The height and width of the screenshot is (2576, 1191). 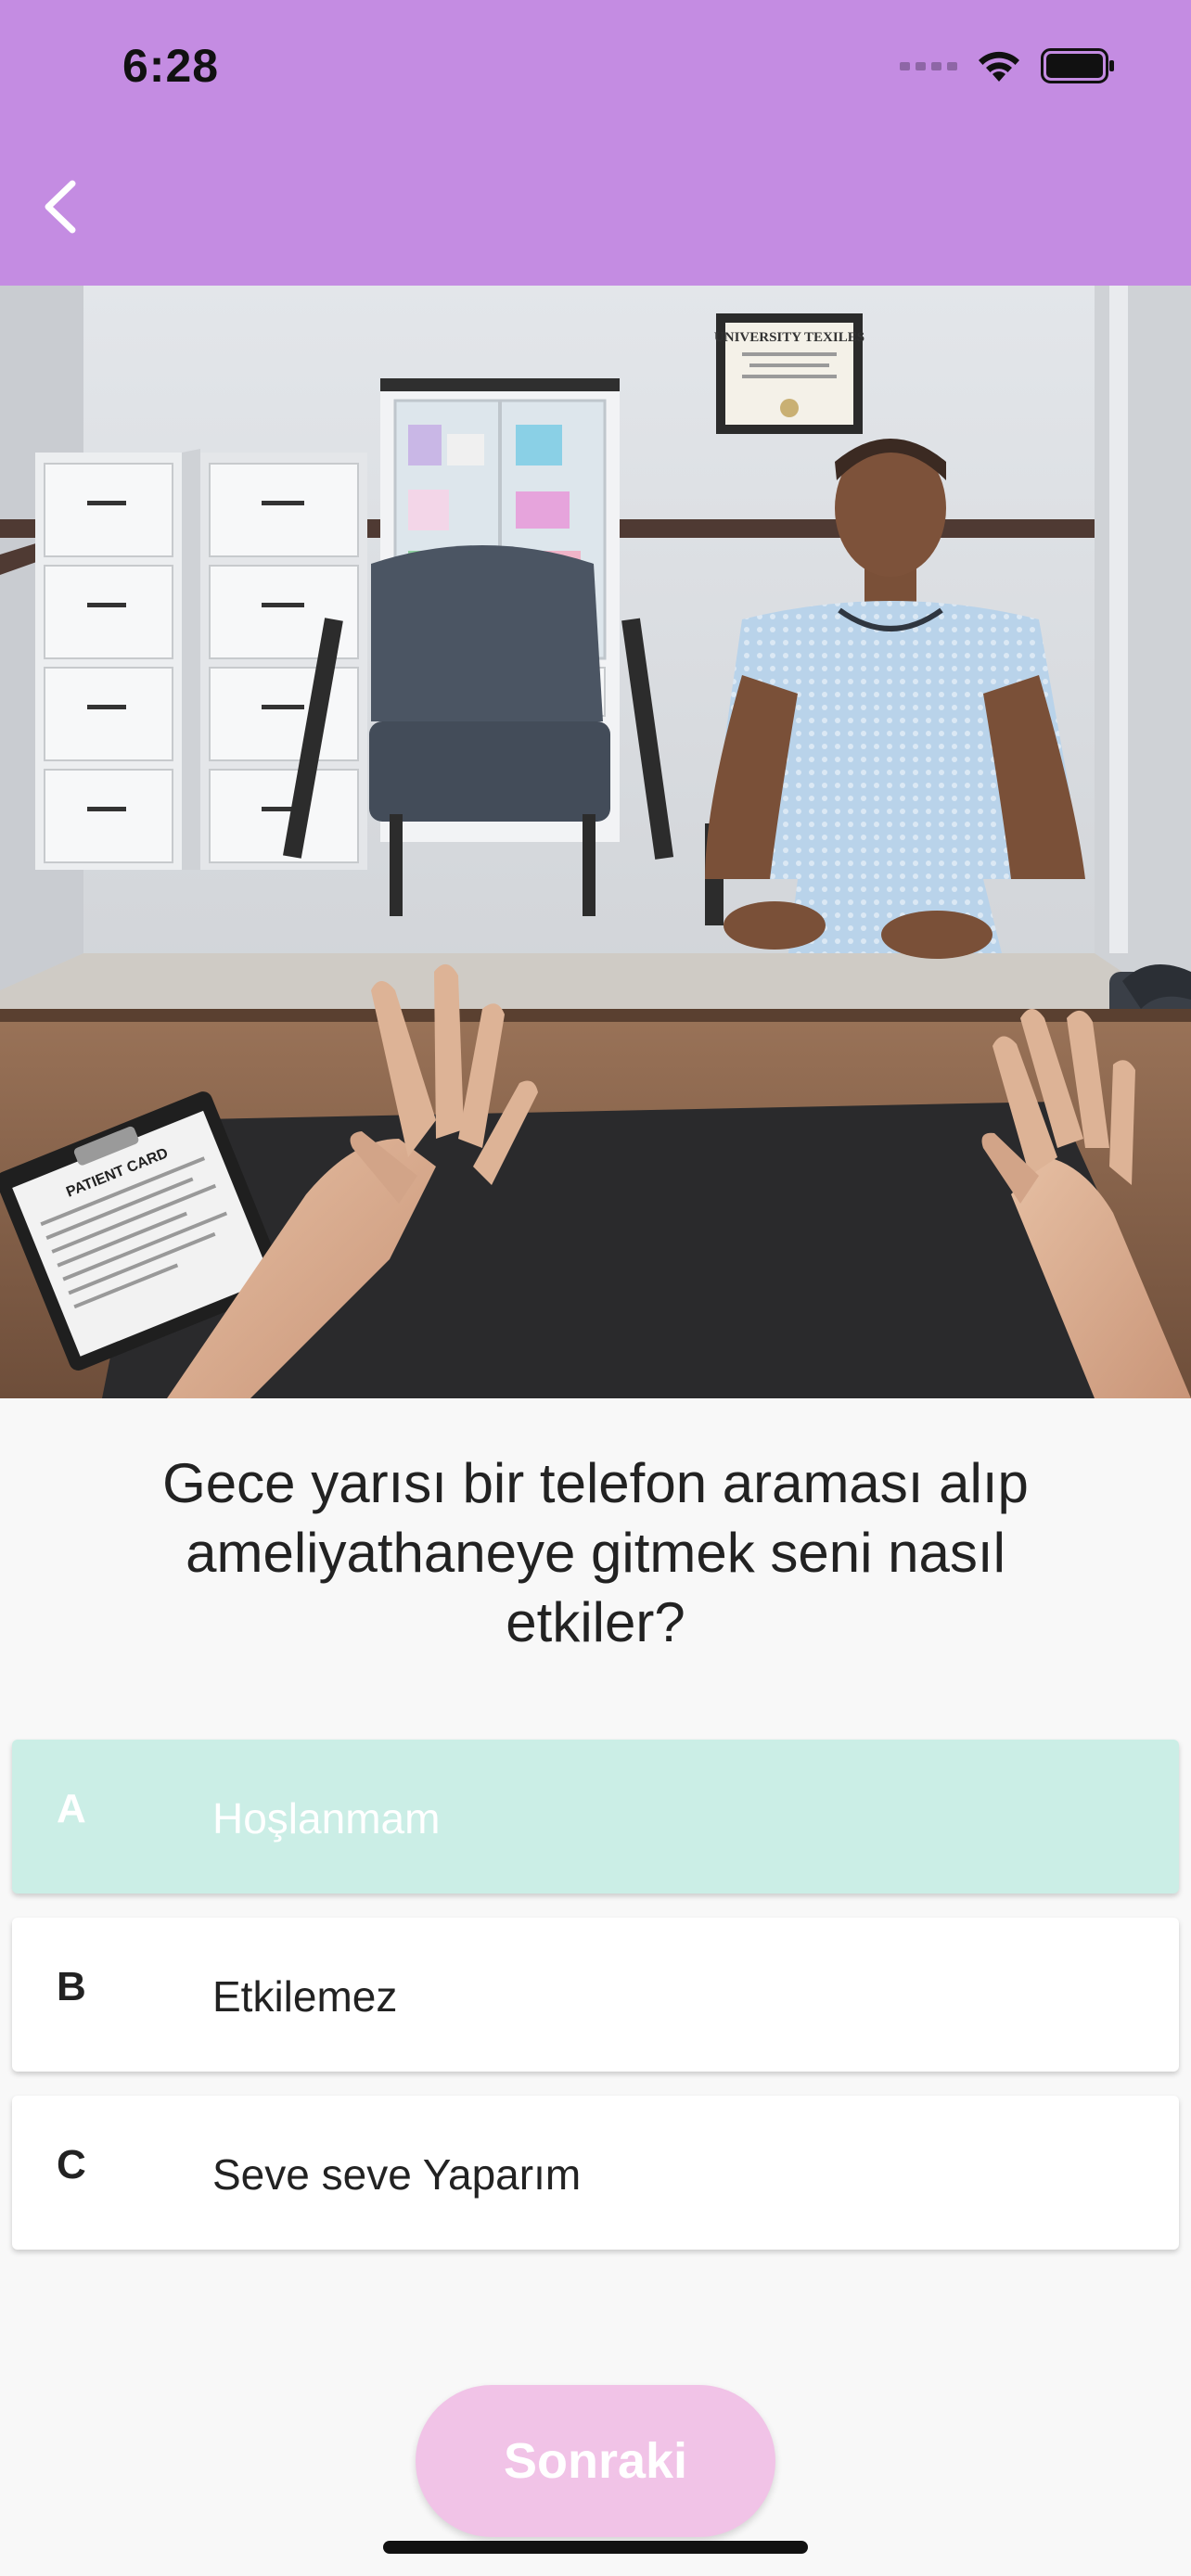 What do you see at coordinates (595, 2547) in the screenshot?
I see `home-indicator` at bounding box center [595, 2547].